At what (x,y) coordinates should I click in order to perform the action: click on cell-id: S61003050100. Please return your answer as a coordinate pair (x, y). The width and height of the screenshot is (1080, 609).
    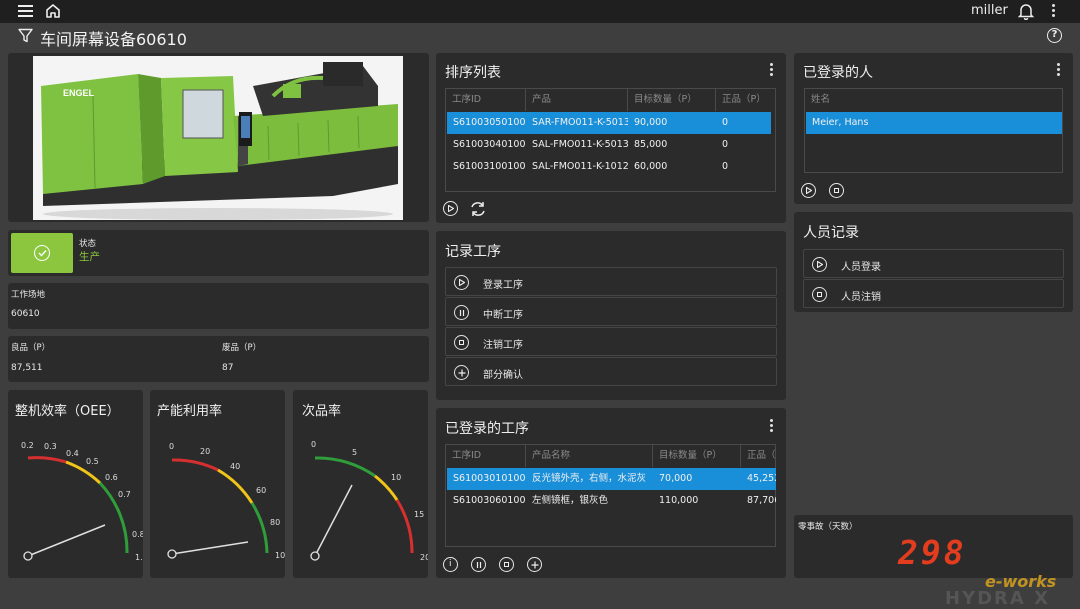
    Looking at the image, I should click on (489, 122).